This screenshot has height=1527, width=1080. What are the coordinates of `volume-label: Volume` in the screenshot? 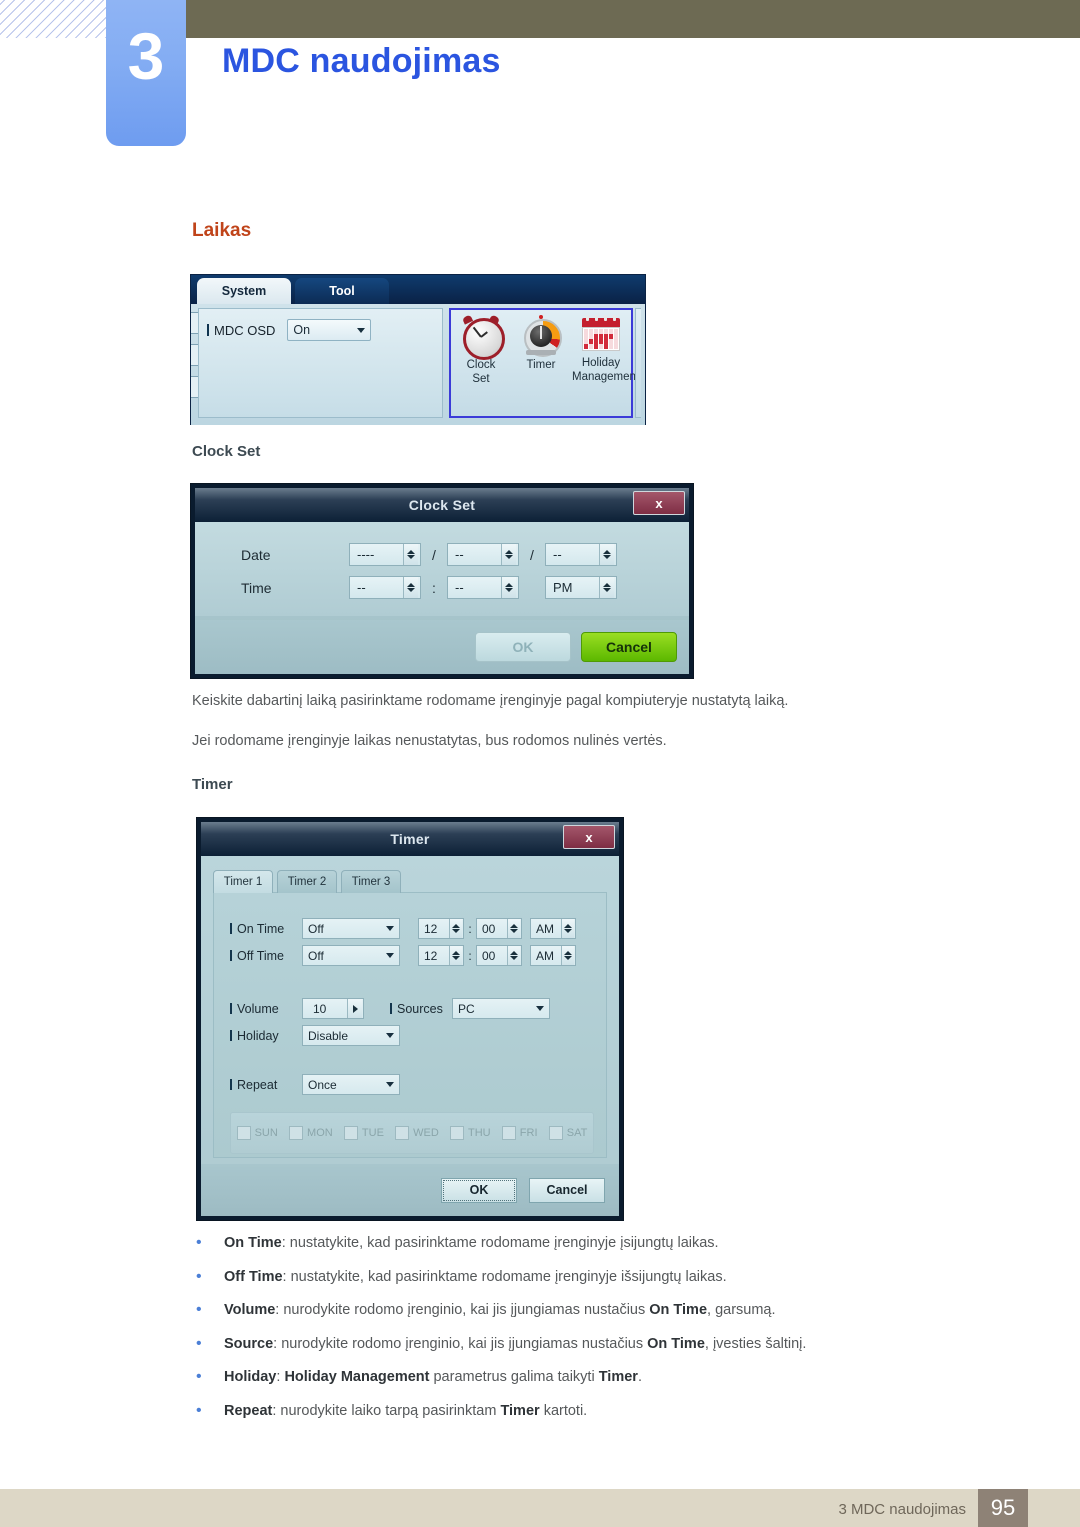 It's located at (266, 1009).